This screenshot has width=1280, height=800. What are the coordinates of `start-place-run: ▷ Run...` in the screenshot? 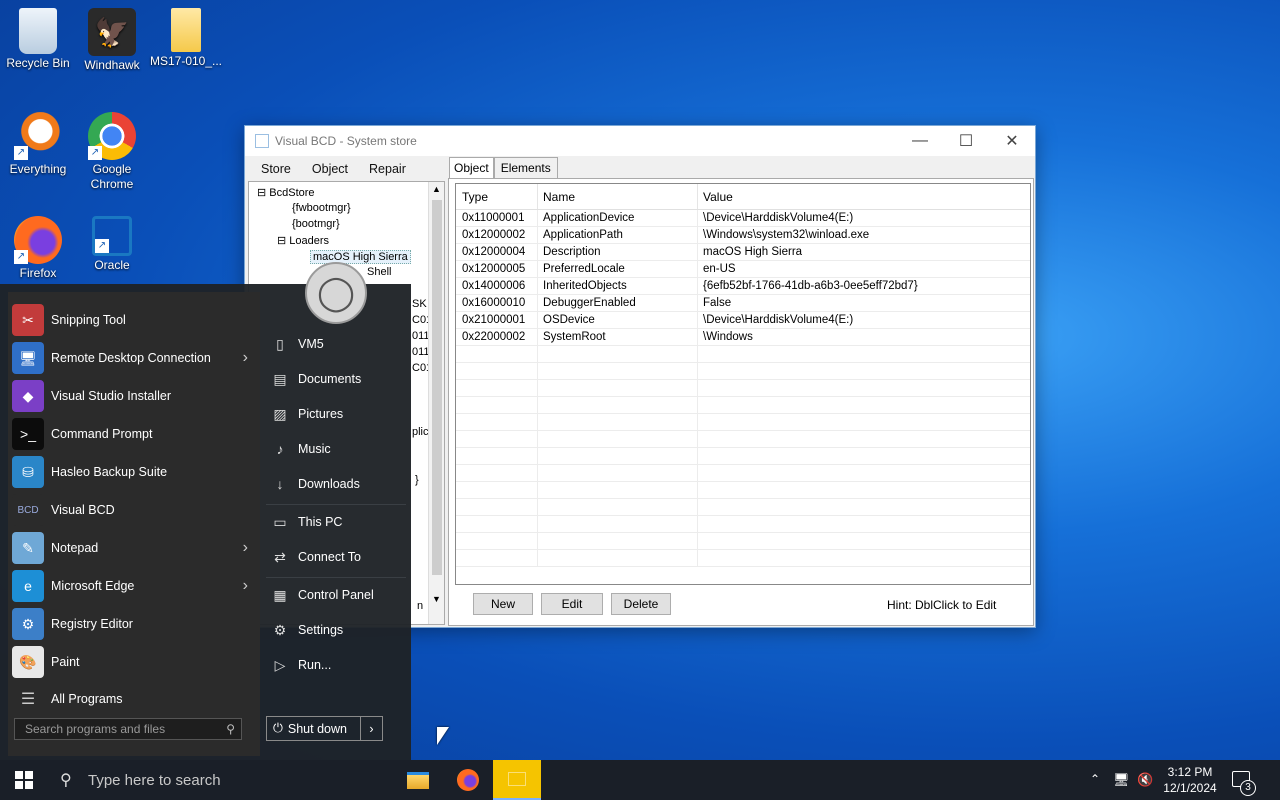 It's located at (301, 665).